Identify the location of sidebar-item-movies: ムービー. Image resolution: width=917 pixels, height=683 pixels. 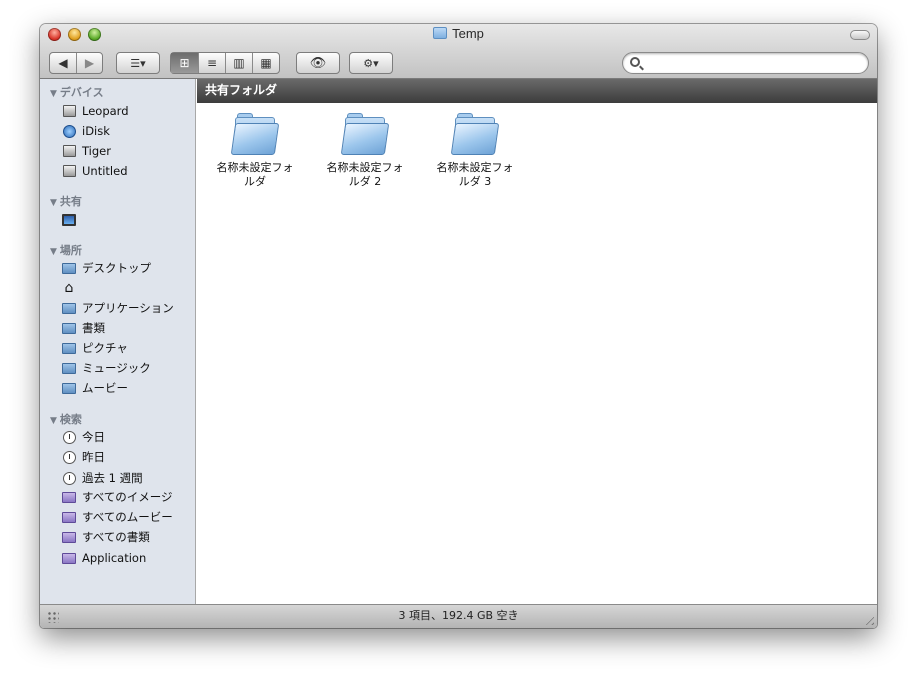
(95, 388).